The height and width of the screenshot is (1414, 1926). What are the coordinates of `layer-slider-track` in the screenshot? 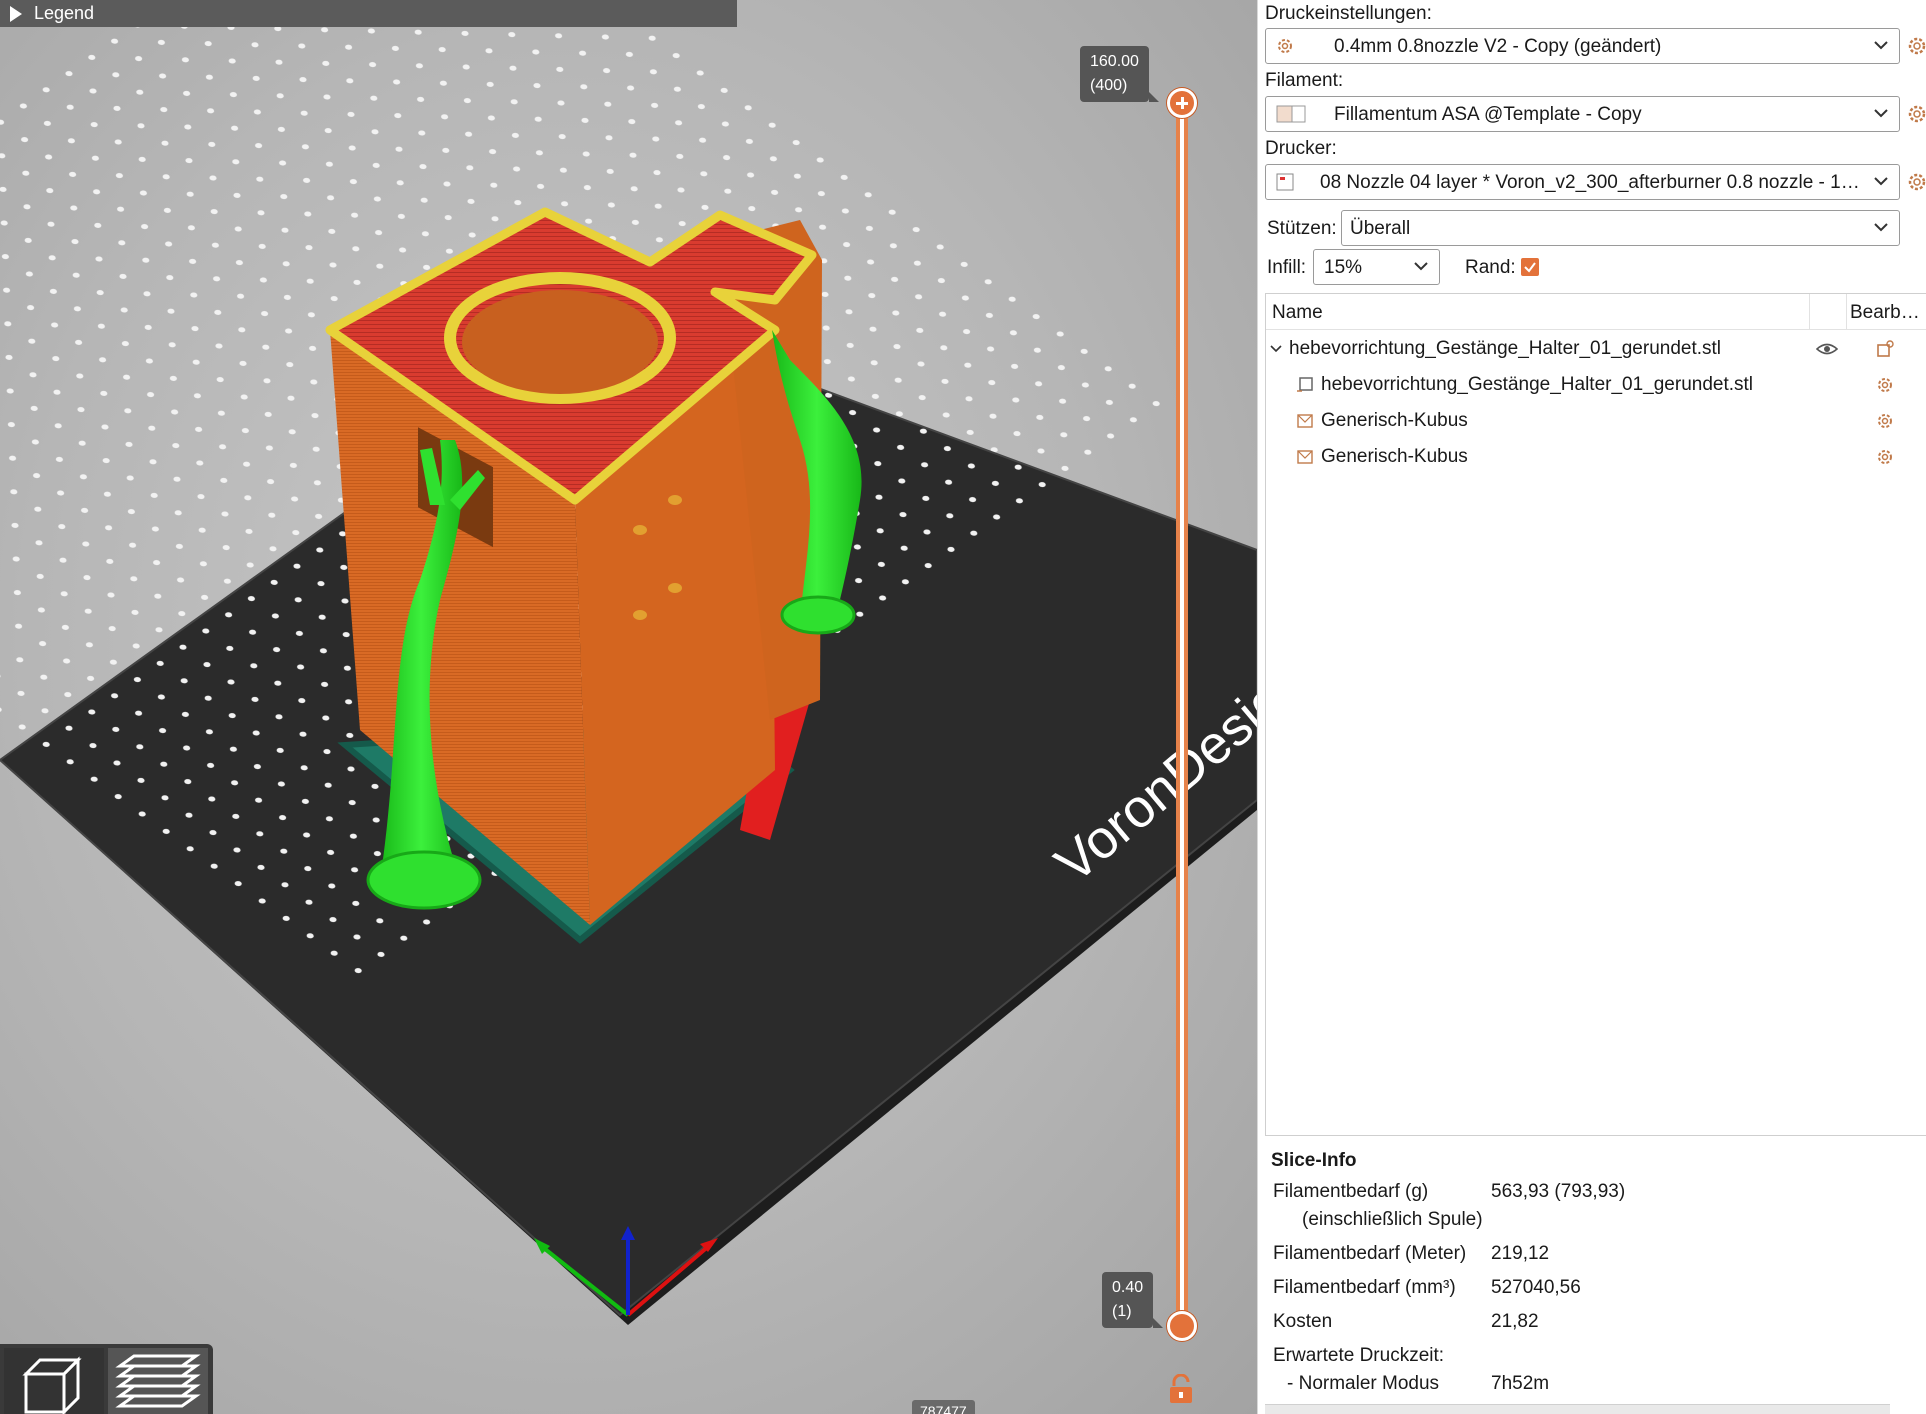 It's located at (1182, 715).